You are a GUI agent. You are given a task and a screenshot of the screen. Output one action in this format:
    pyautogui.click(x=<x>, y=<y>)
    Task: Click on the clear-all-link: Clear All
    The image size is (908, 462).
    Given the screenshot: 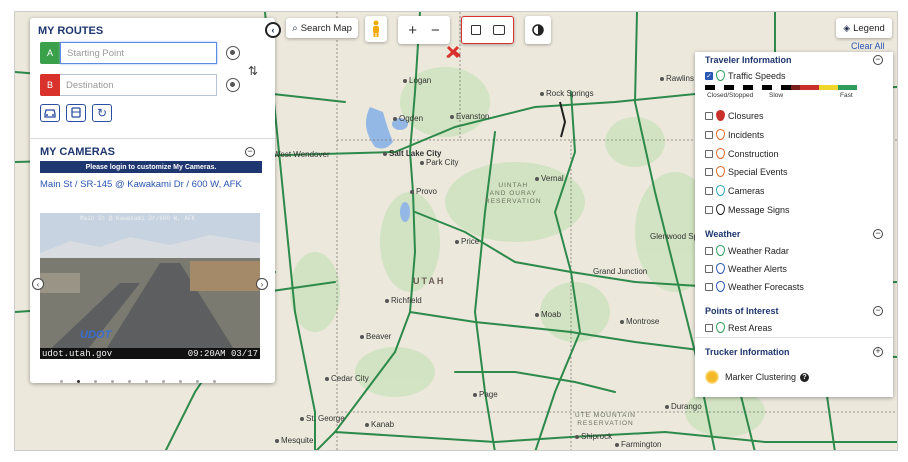 What is the action you would take?
    pyautogui.click(x=868, y=46)
    